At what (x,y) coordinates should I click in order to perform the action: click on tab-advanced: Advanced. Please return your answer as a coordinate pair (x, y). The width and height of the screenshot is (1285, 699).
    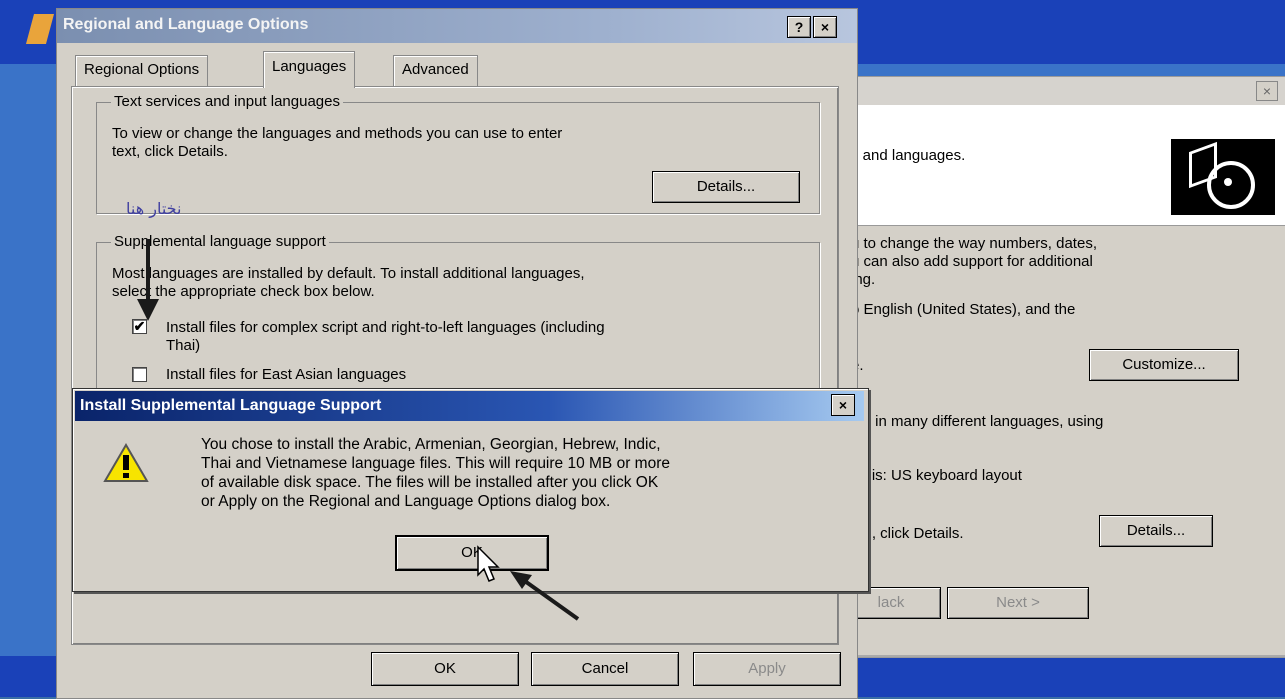
    Looking at the image, I should click on (435, 70).